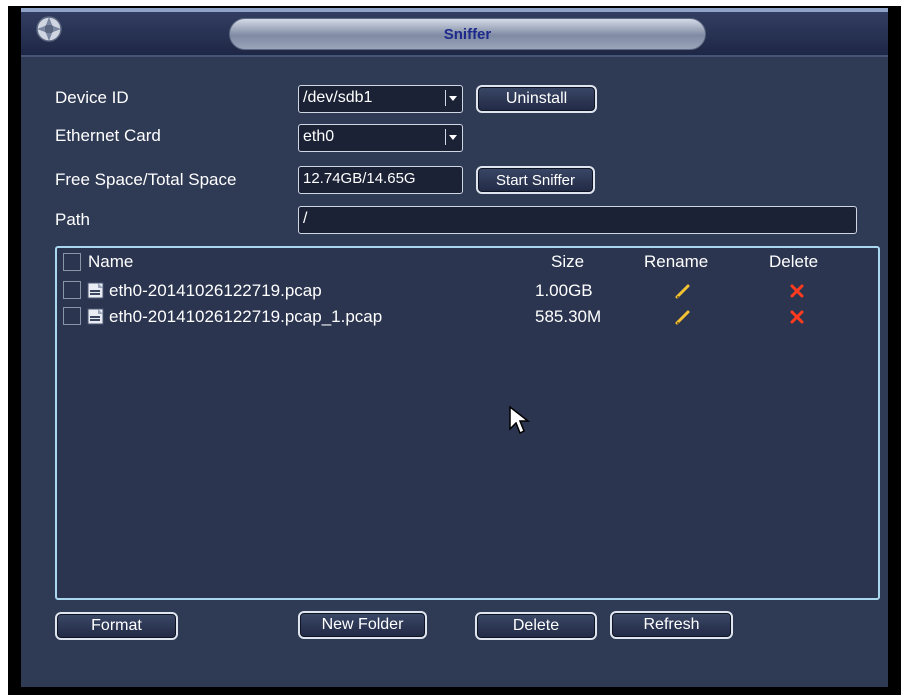 This screenshot has height=698, width=907. I want to click on ethernet-card-select: eth0, so click(380, 138).